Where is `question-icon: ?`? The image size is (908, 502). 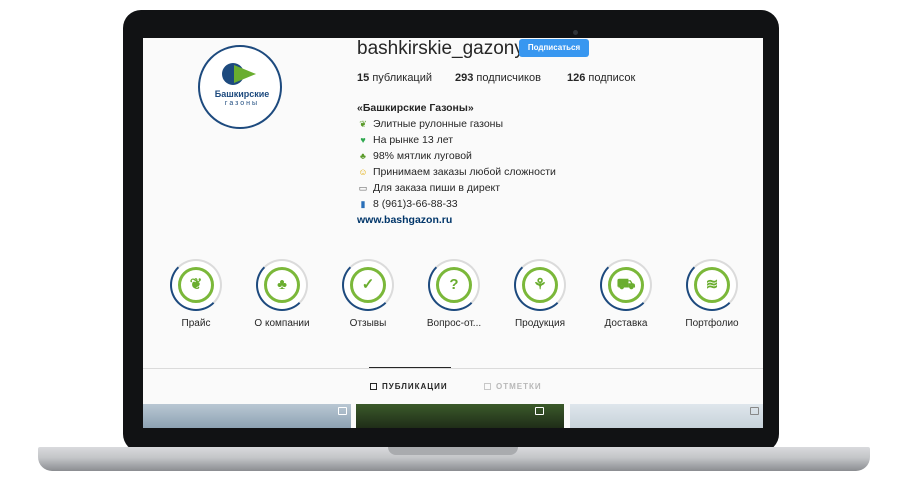 question-icon: ? is located at coordinates (454, 284).